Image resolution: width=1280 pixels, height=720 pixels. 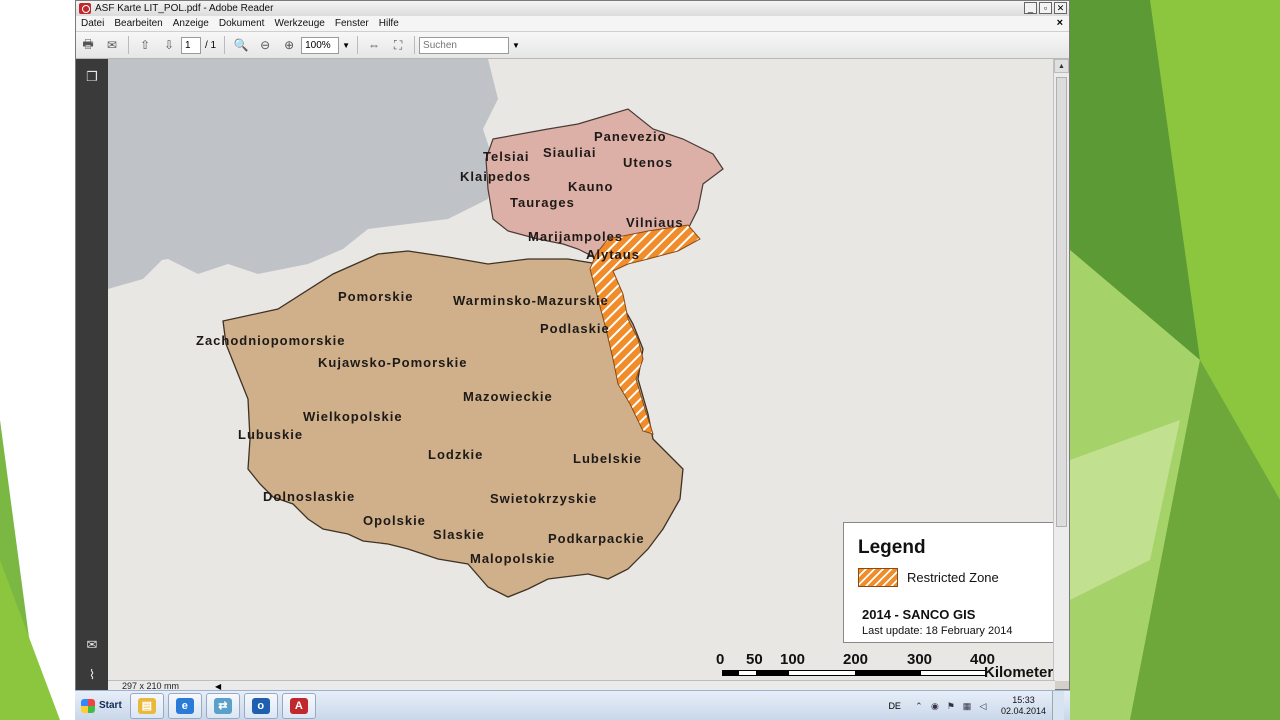 What do you see at coordinates (935, 706) in the screenshot?
I see `update-icon: ◉` at bounding box center [935, 706].